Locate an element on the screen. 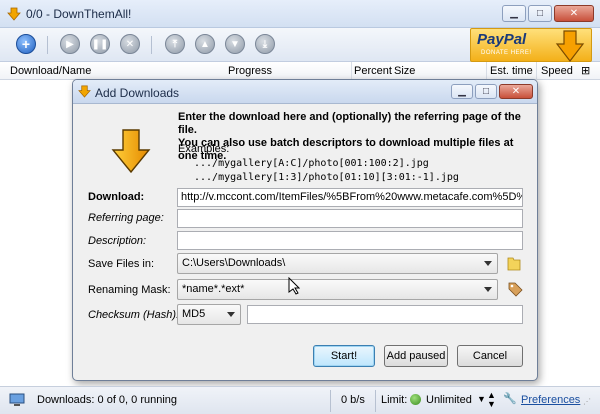 Image resolution: width=600 pixels, height=414 pixels. pause-button: ❚❚ is located at coordinates (100, 44).